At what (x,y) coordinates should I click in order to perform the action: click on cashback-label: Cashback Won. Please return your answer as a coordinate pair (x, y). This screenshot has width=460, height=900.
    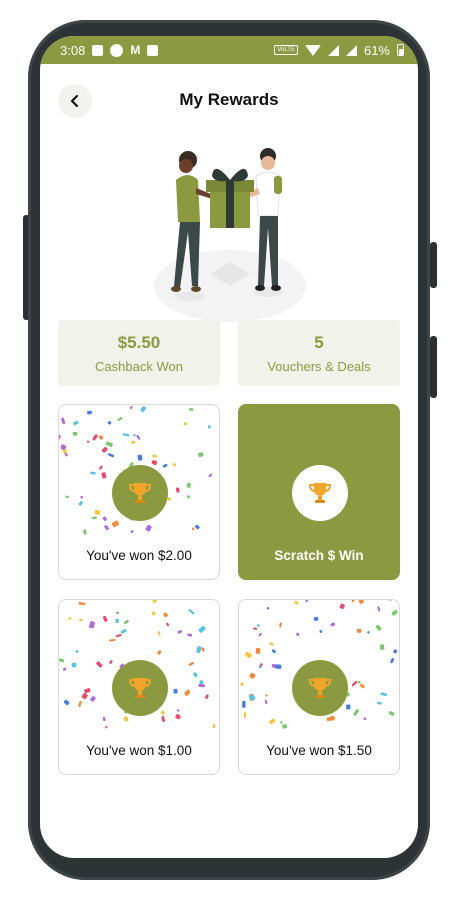
    Looking at the image, I should click on (139, 366).